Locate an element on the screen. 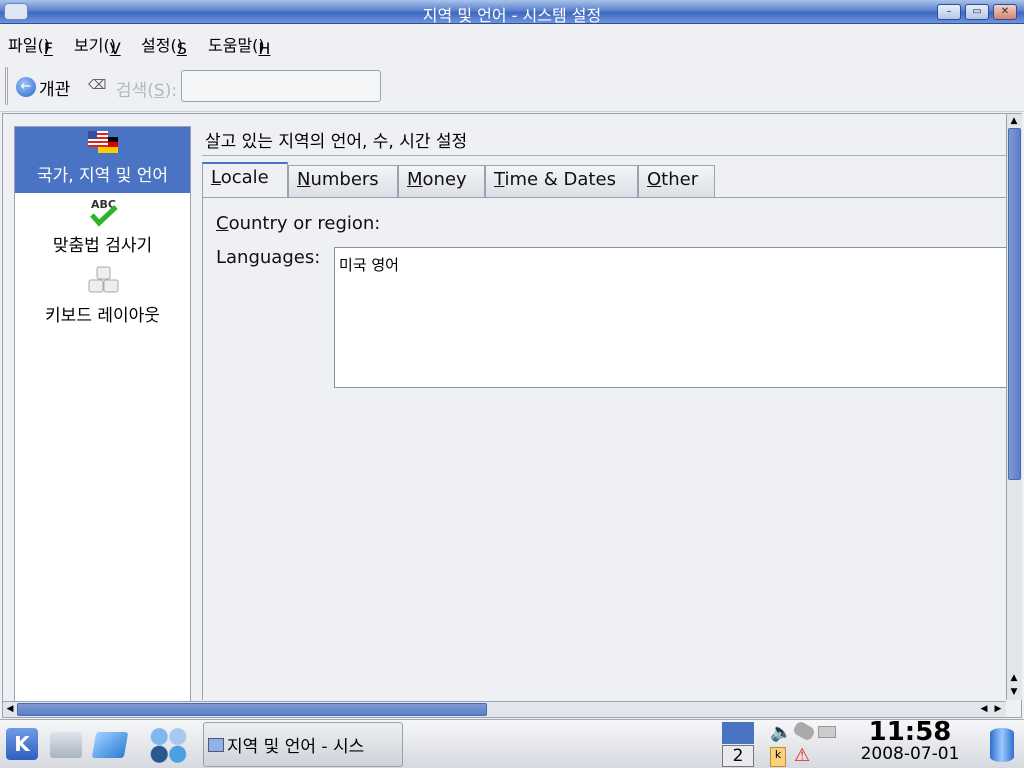 The height and width of the screenshot is (768, 1024). search-label: 검색(S): is located at coordinates (147, 91).